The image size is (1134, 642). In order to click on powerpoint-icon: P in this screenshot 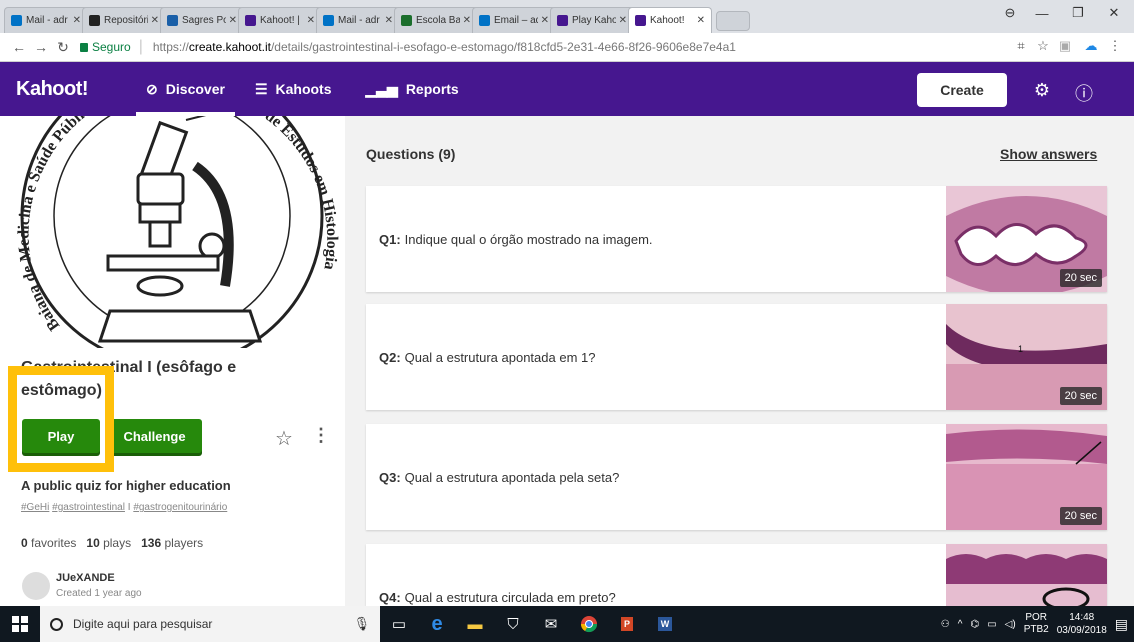, I will do `click(627, 624)`.